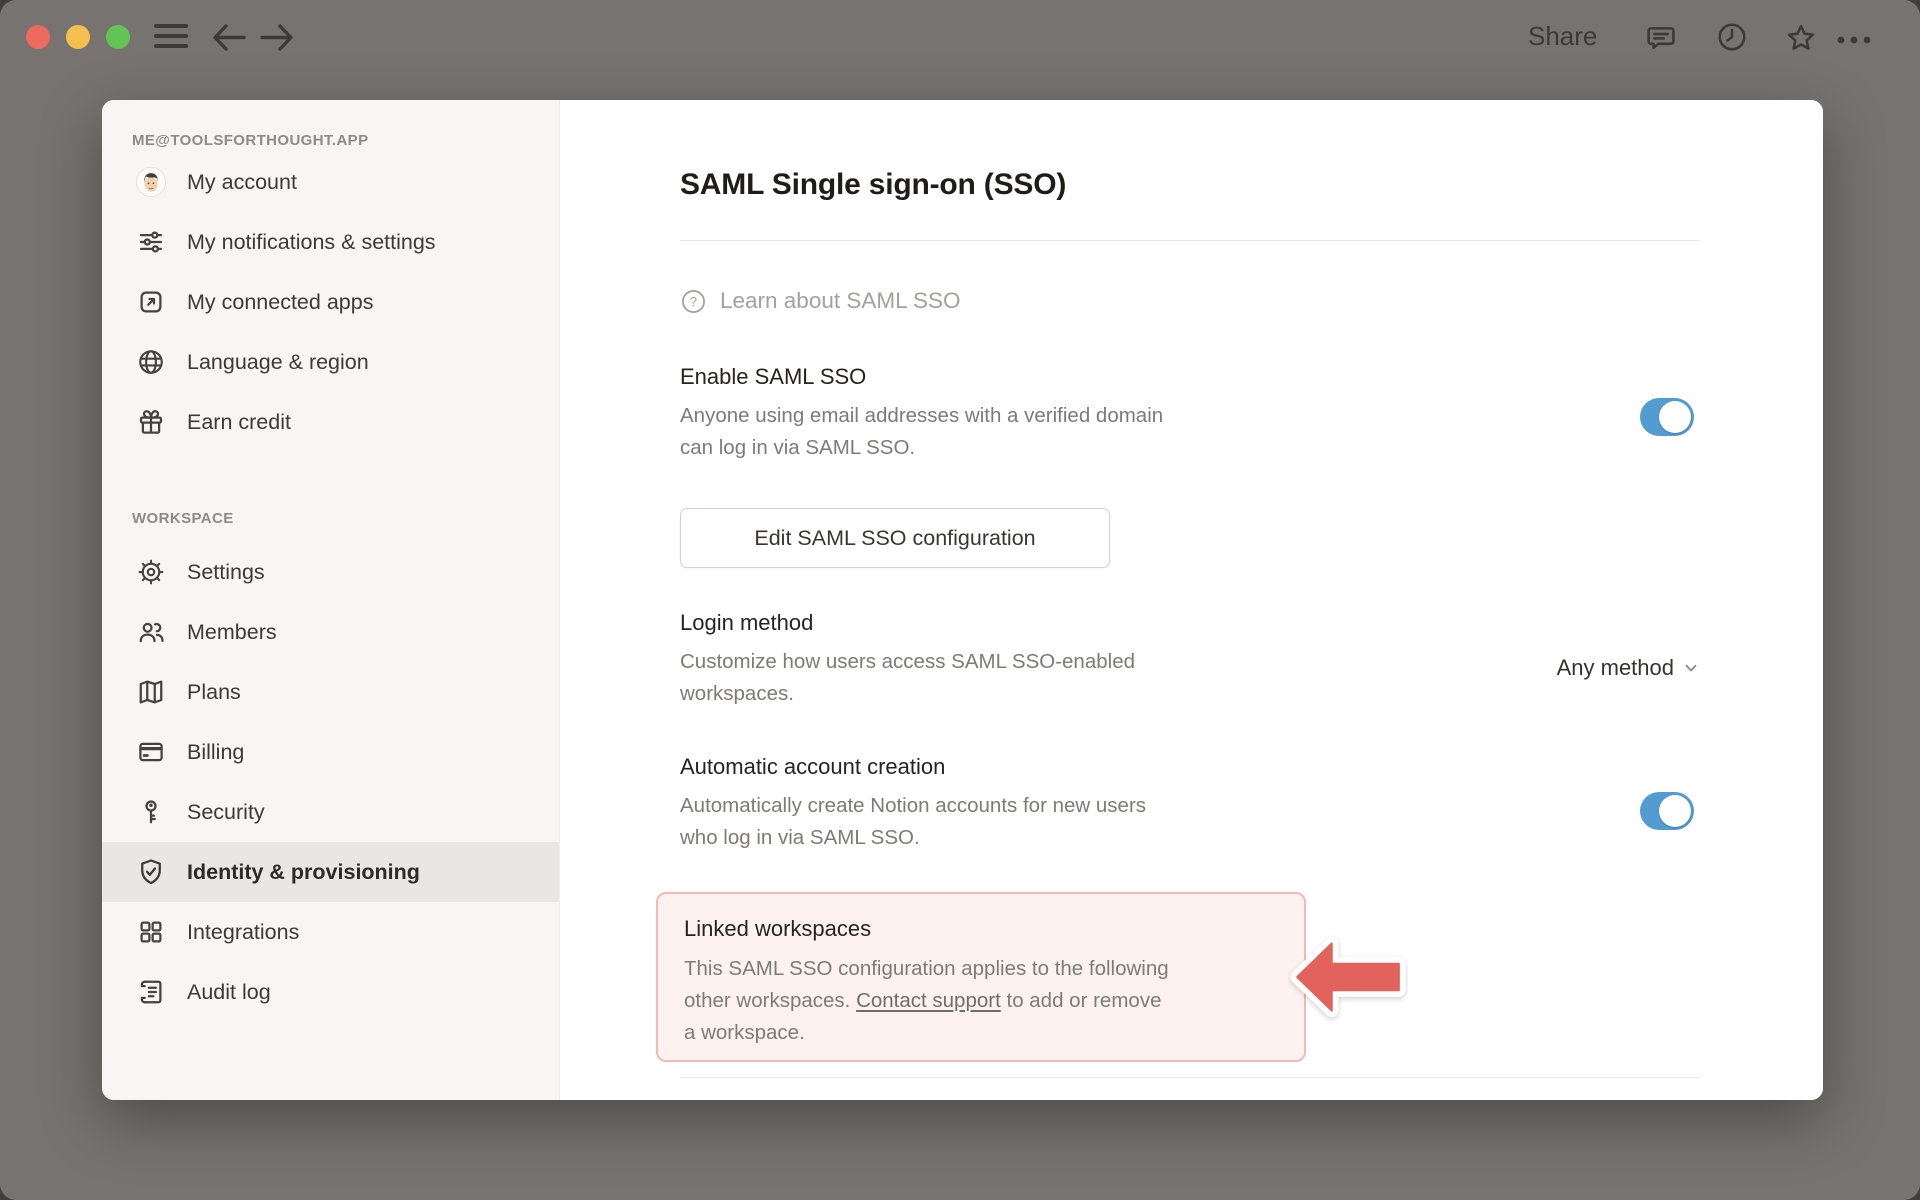 This screenshot has width=1920, height=1200. I want to click on sidebar-item-connected-apps: My connected apps, so click(330, 302).